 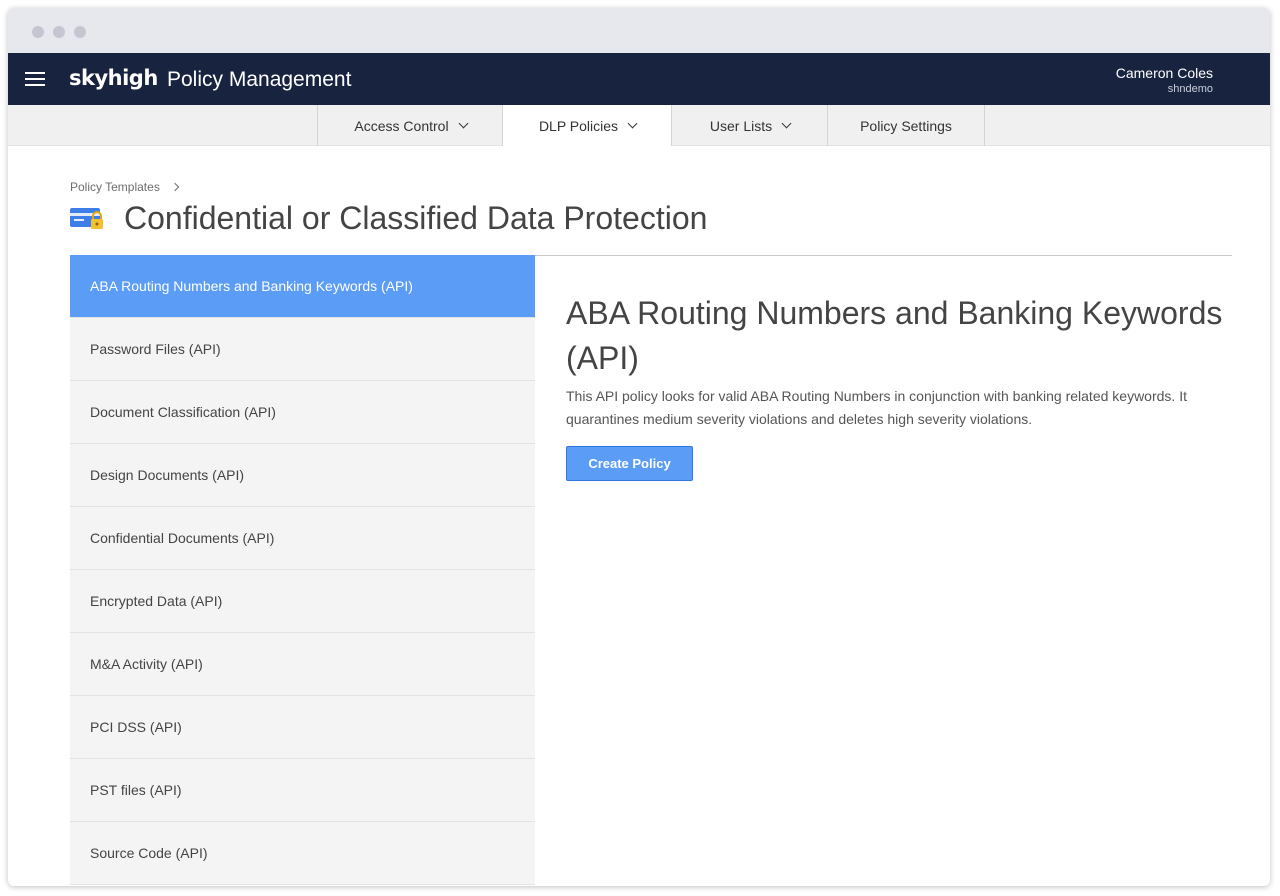 What do you see at coordinates (401, 125) in the screenshot?
I see `nav-access-control-label: Access Control` at bounding box center [401, 125].